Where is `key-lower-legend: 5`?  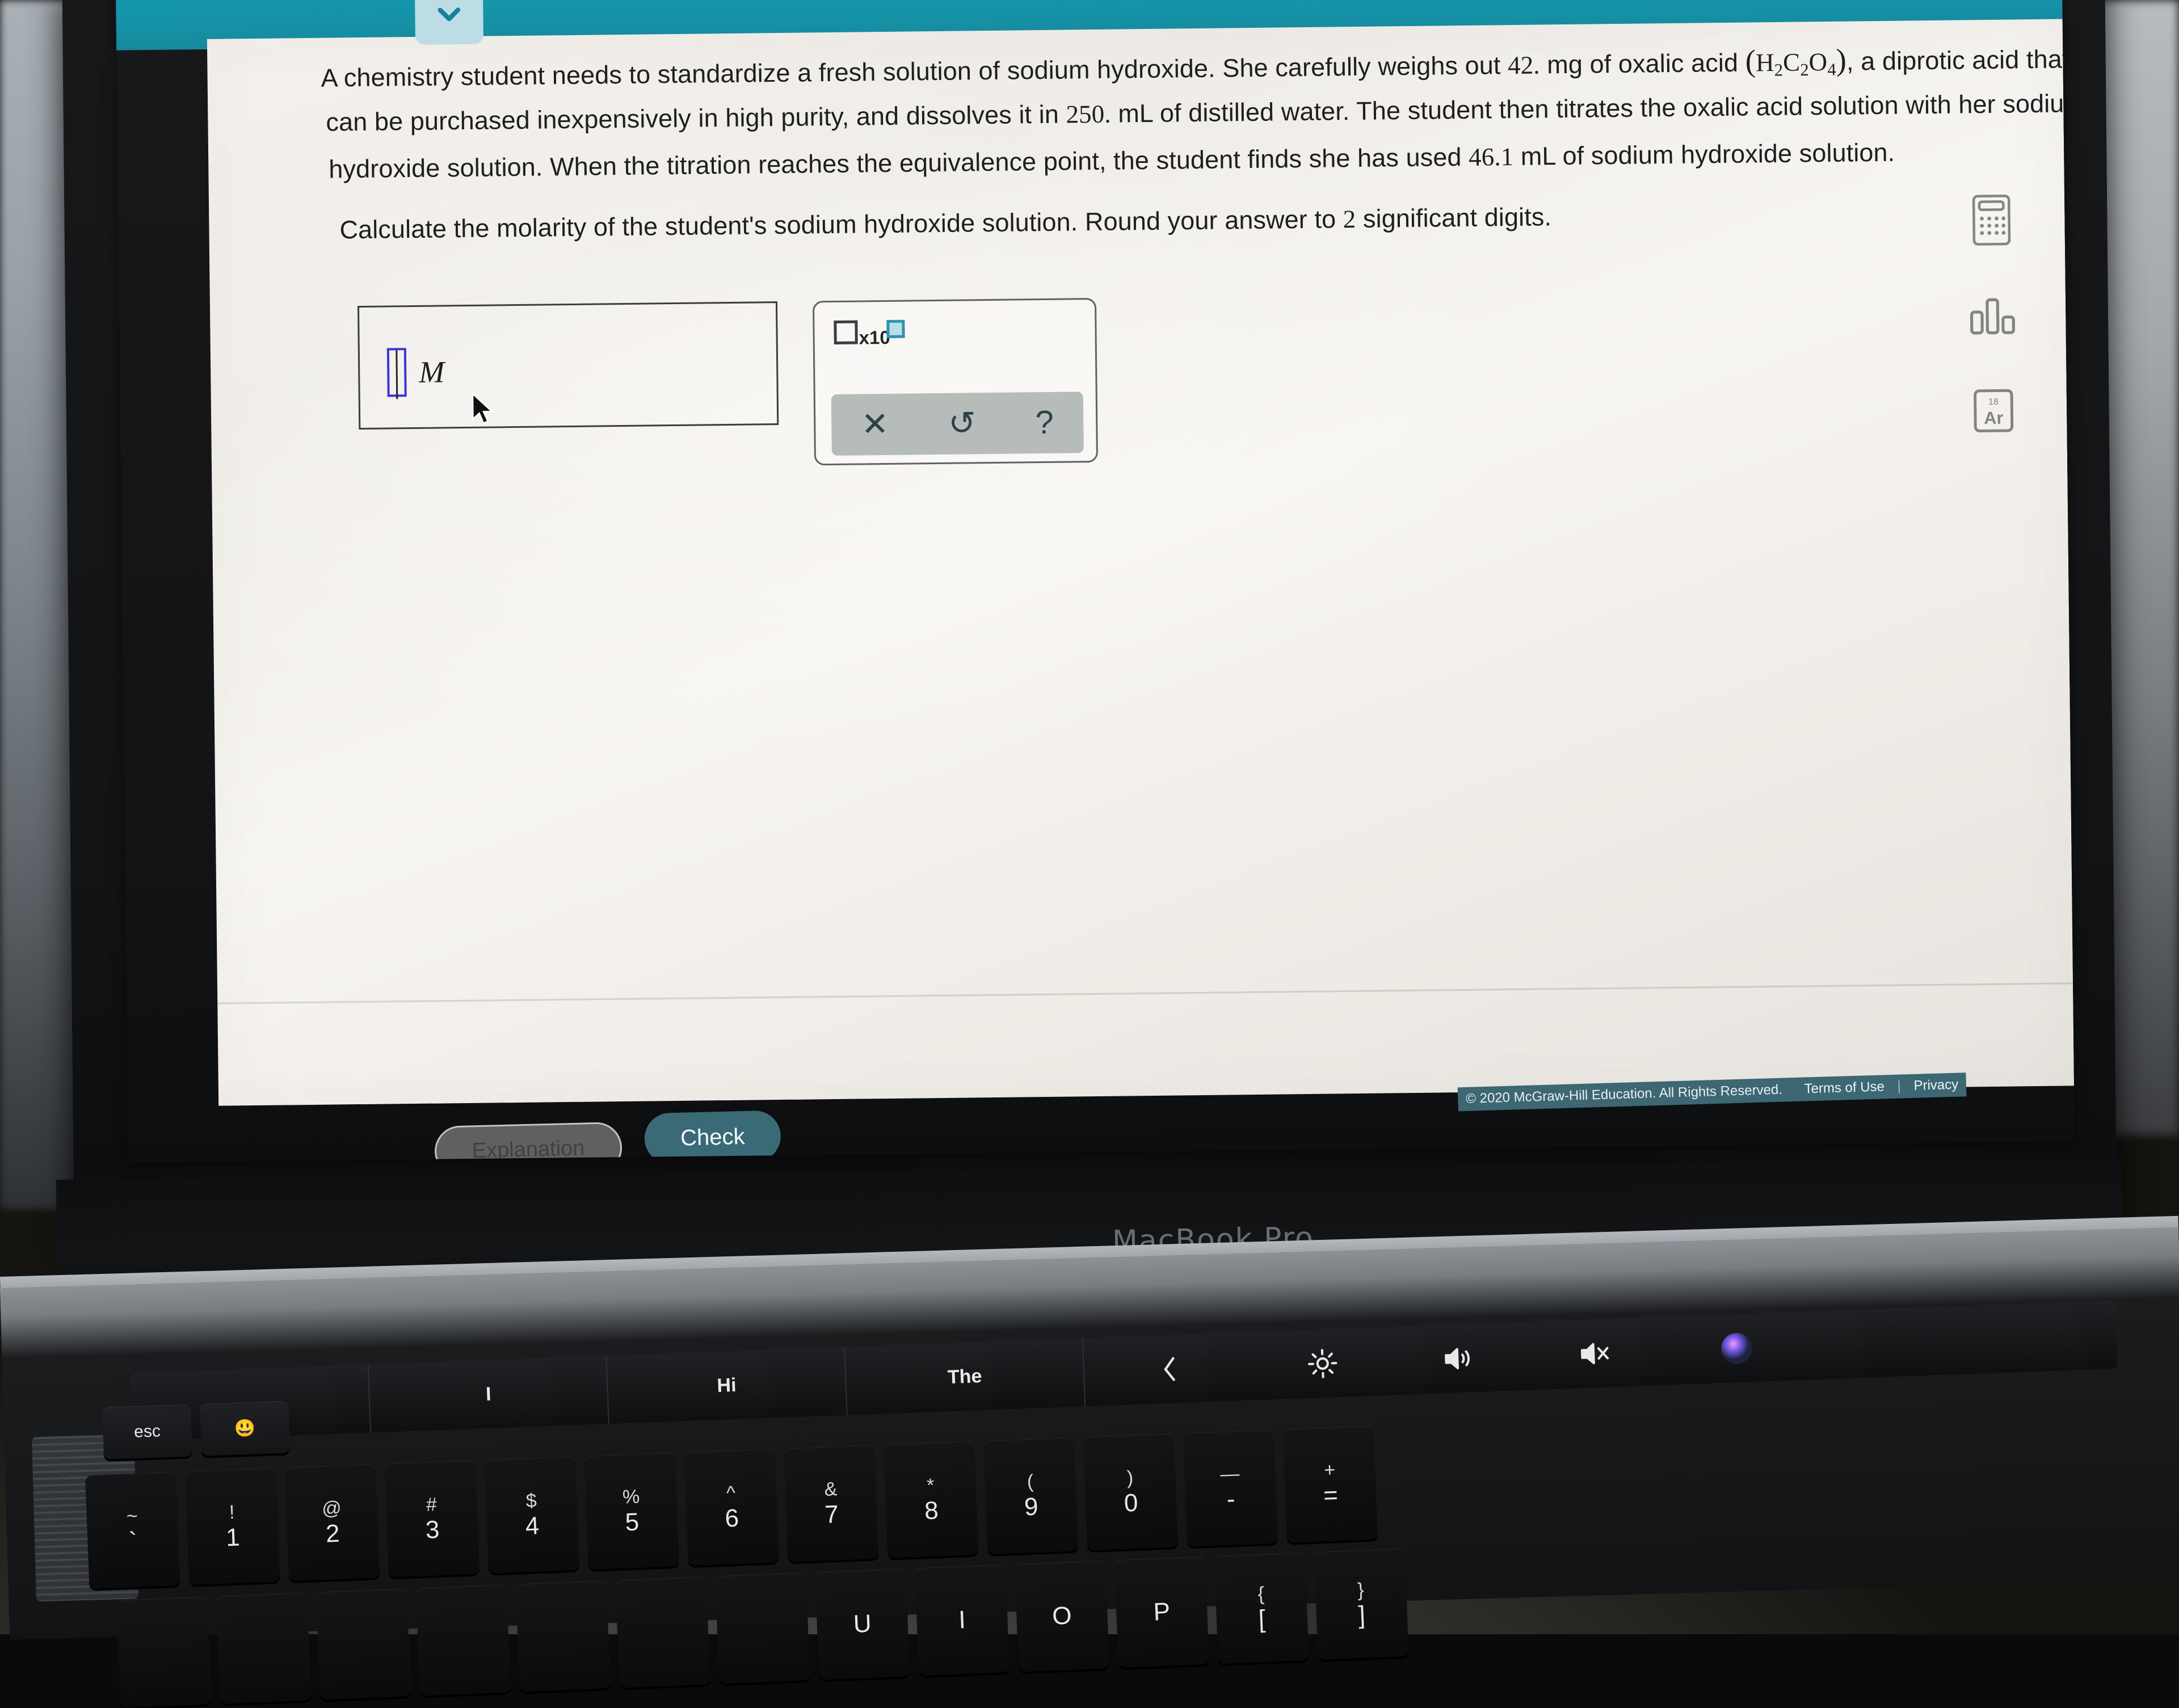 key-lower-legend: 5 is located at coordinates (632, 1522).